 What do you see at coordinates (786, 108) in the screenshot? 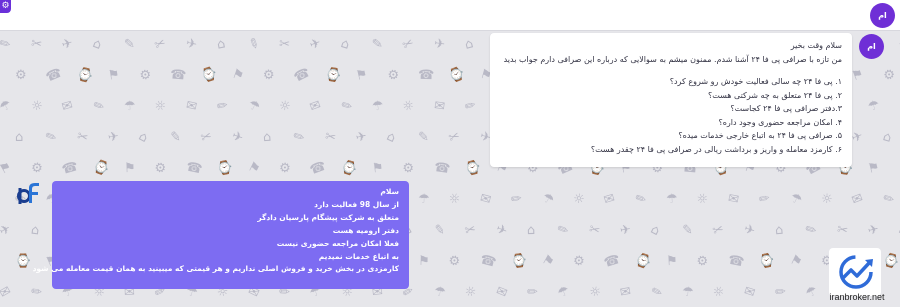
I see `question-item: ۳.دفتر صرافی پی فا ۲۴ کجاست؟` at bounding box center [786, 108].